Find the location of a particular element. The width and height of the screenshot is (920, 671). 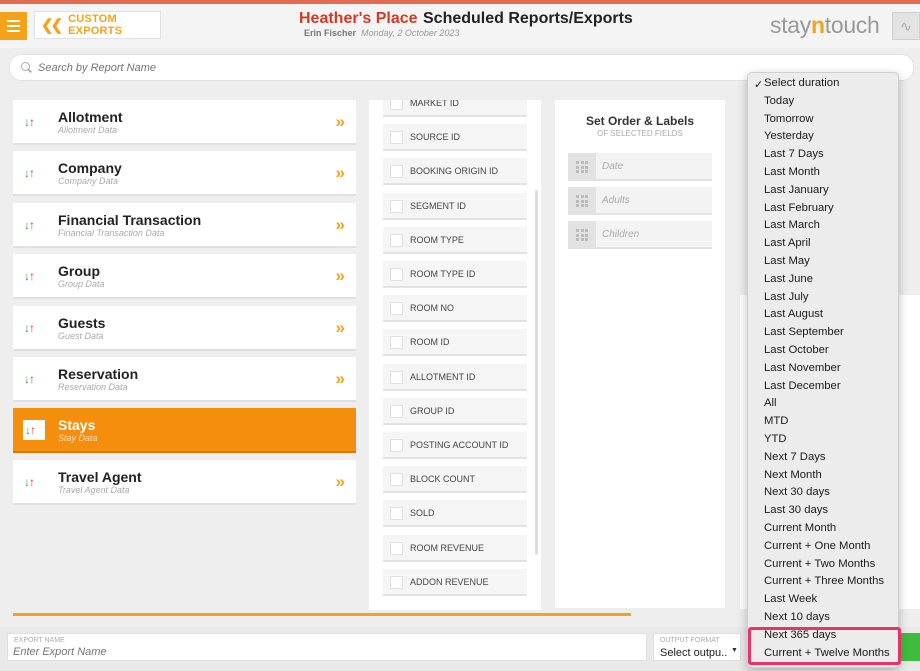

field-label: SOURCE ID is located at coordinates (435, 137).